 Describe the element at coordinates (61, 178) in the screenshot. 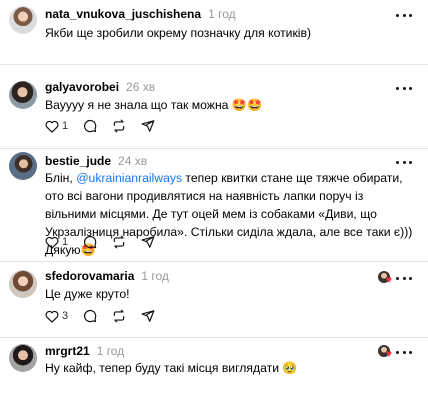

I see `comment-text-start: Блін,` at that location.